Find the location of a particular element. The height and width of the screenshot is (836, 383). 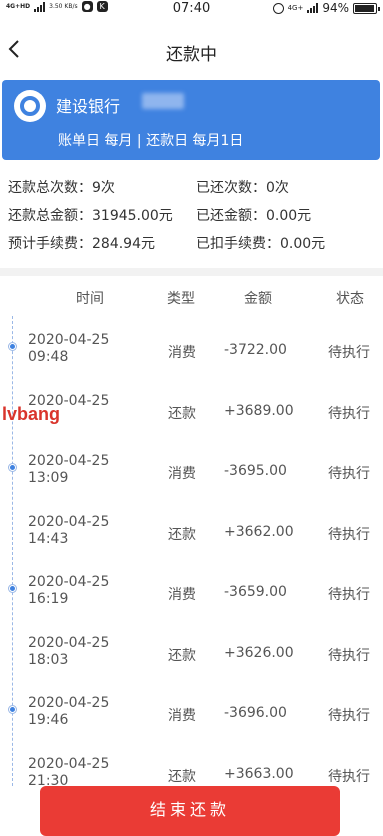

row-datetime: 2020-04-25 16:19 is located at coordinates (69, 590).